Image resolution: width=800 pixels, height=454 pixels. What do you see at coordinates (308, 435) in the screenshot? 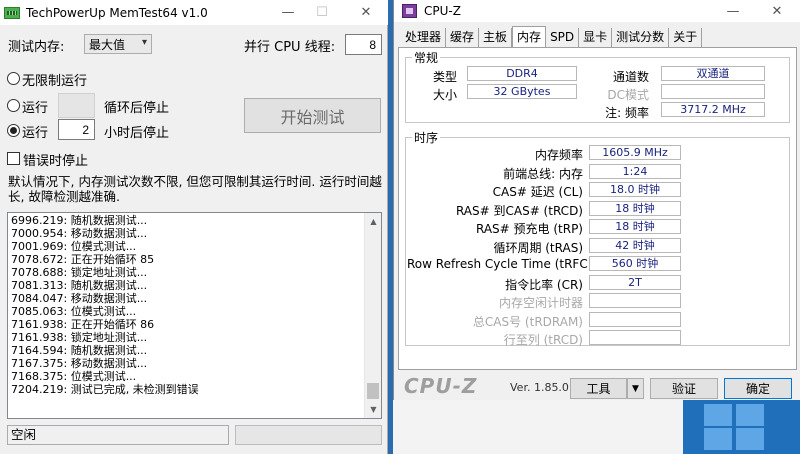
I see `progress-bar` at bounding box center [308, 435].